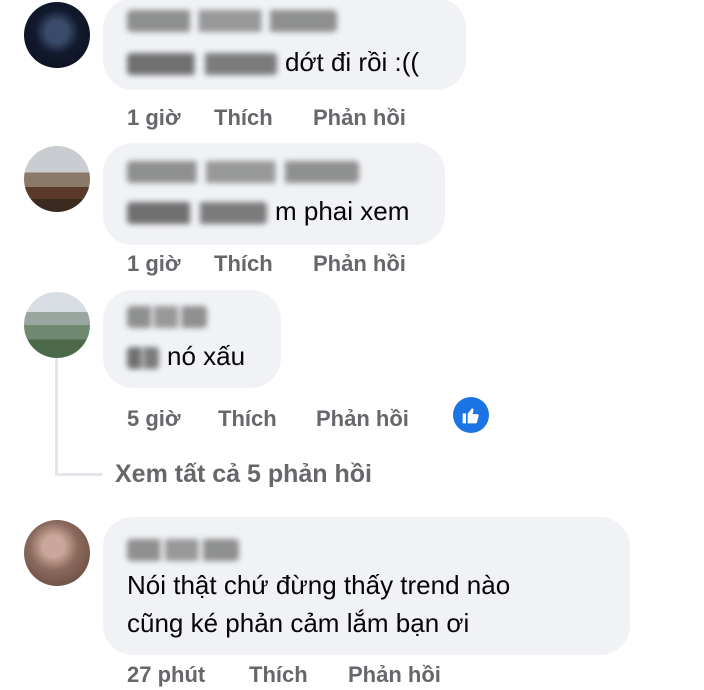 This screenshot has height=690, width=704. What do you see at coordinates (342, 211) in the screenshot?
I see `comment-text: m phai xem` at bounding box center [342, 211].